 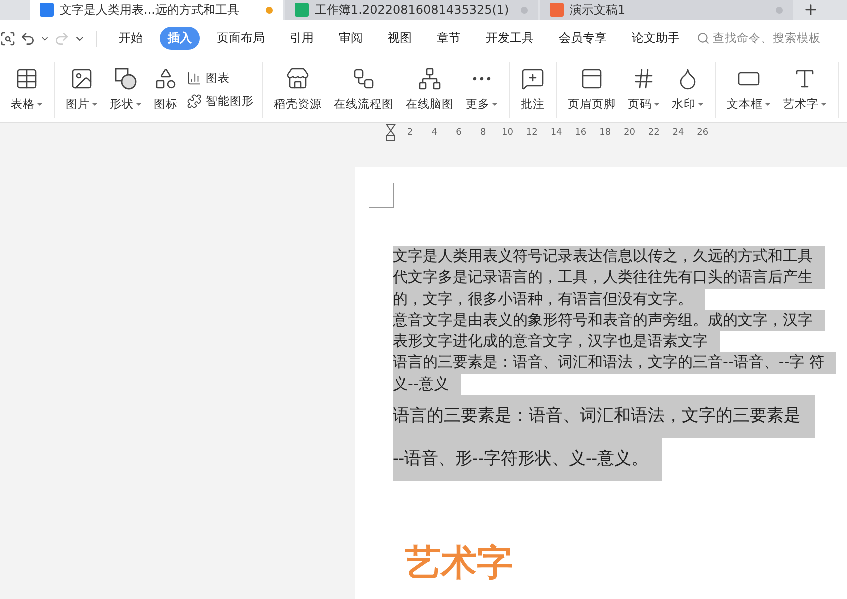 What do you see at coordinates (194, 78) in the screenshot?
I see `bar-chart-icon` at bounding box center [194, 78].